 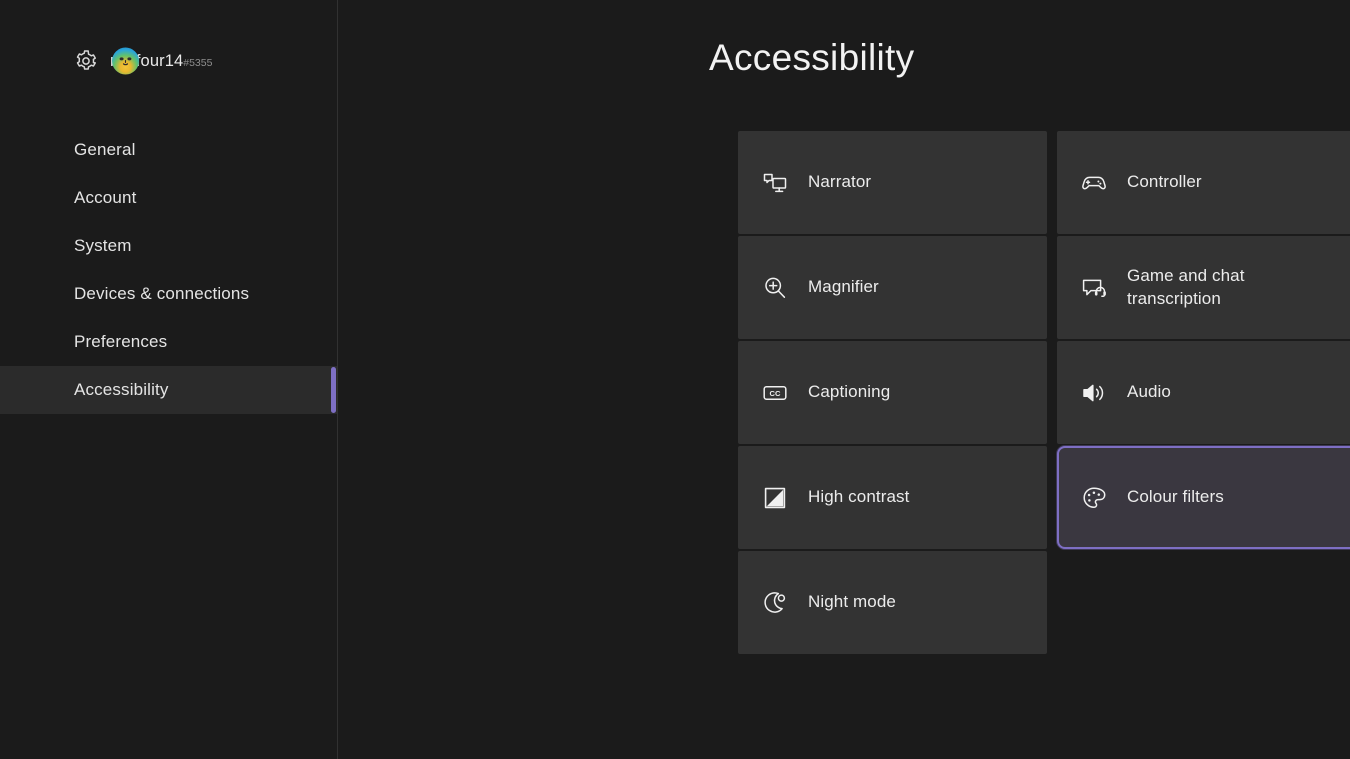 I want to click on contrast-icon, so click(x=775, y=498).